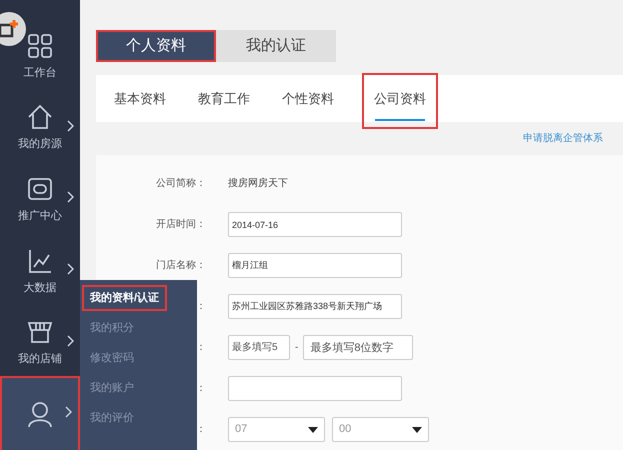  What do you see at coordinates (315, 224) in the screenshot?
I see `text-field: 2014-07-16` at bounding box center [315, 224].